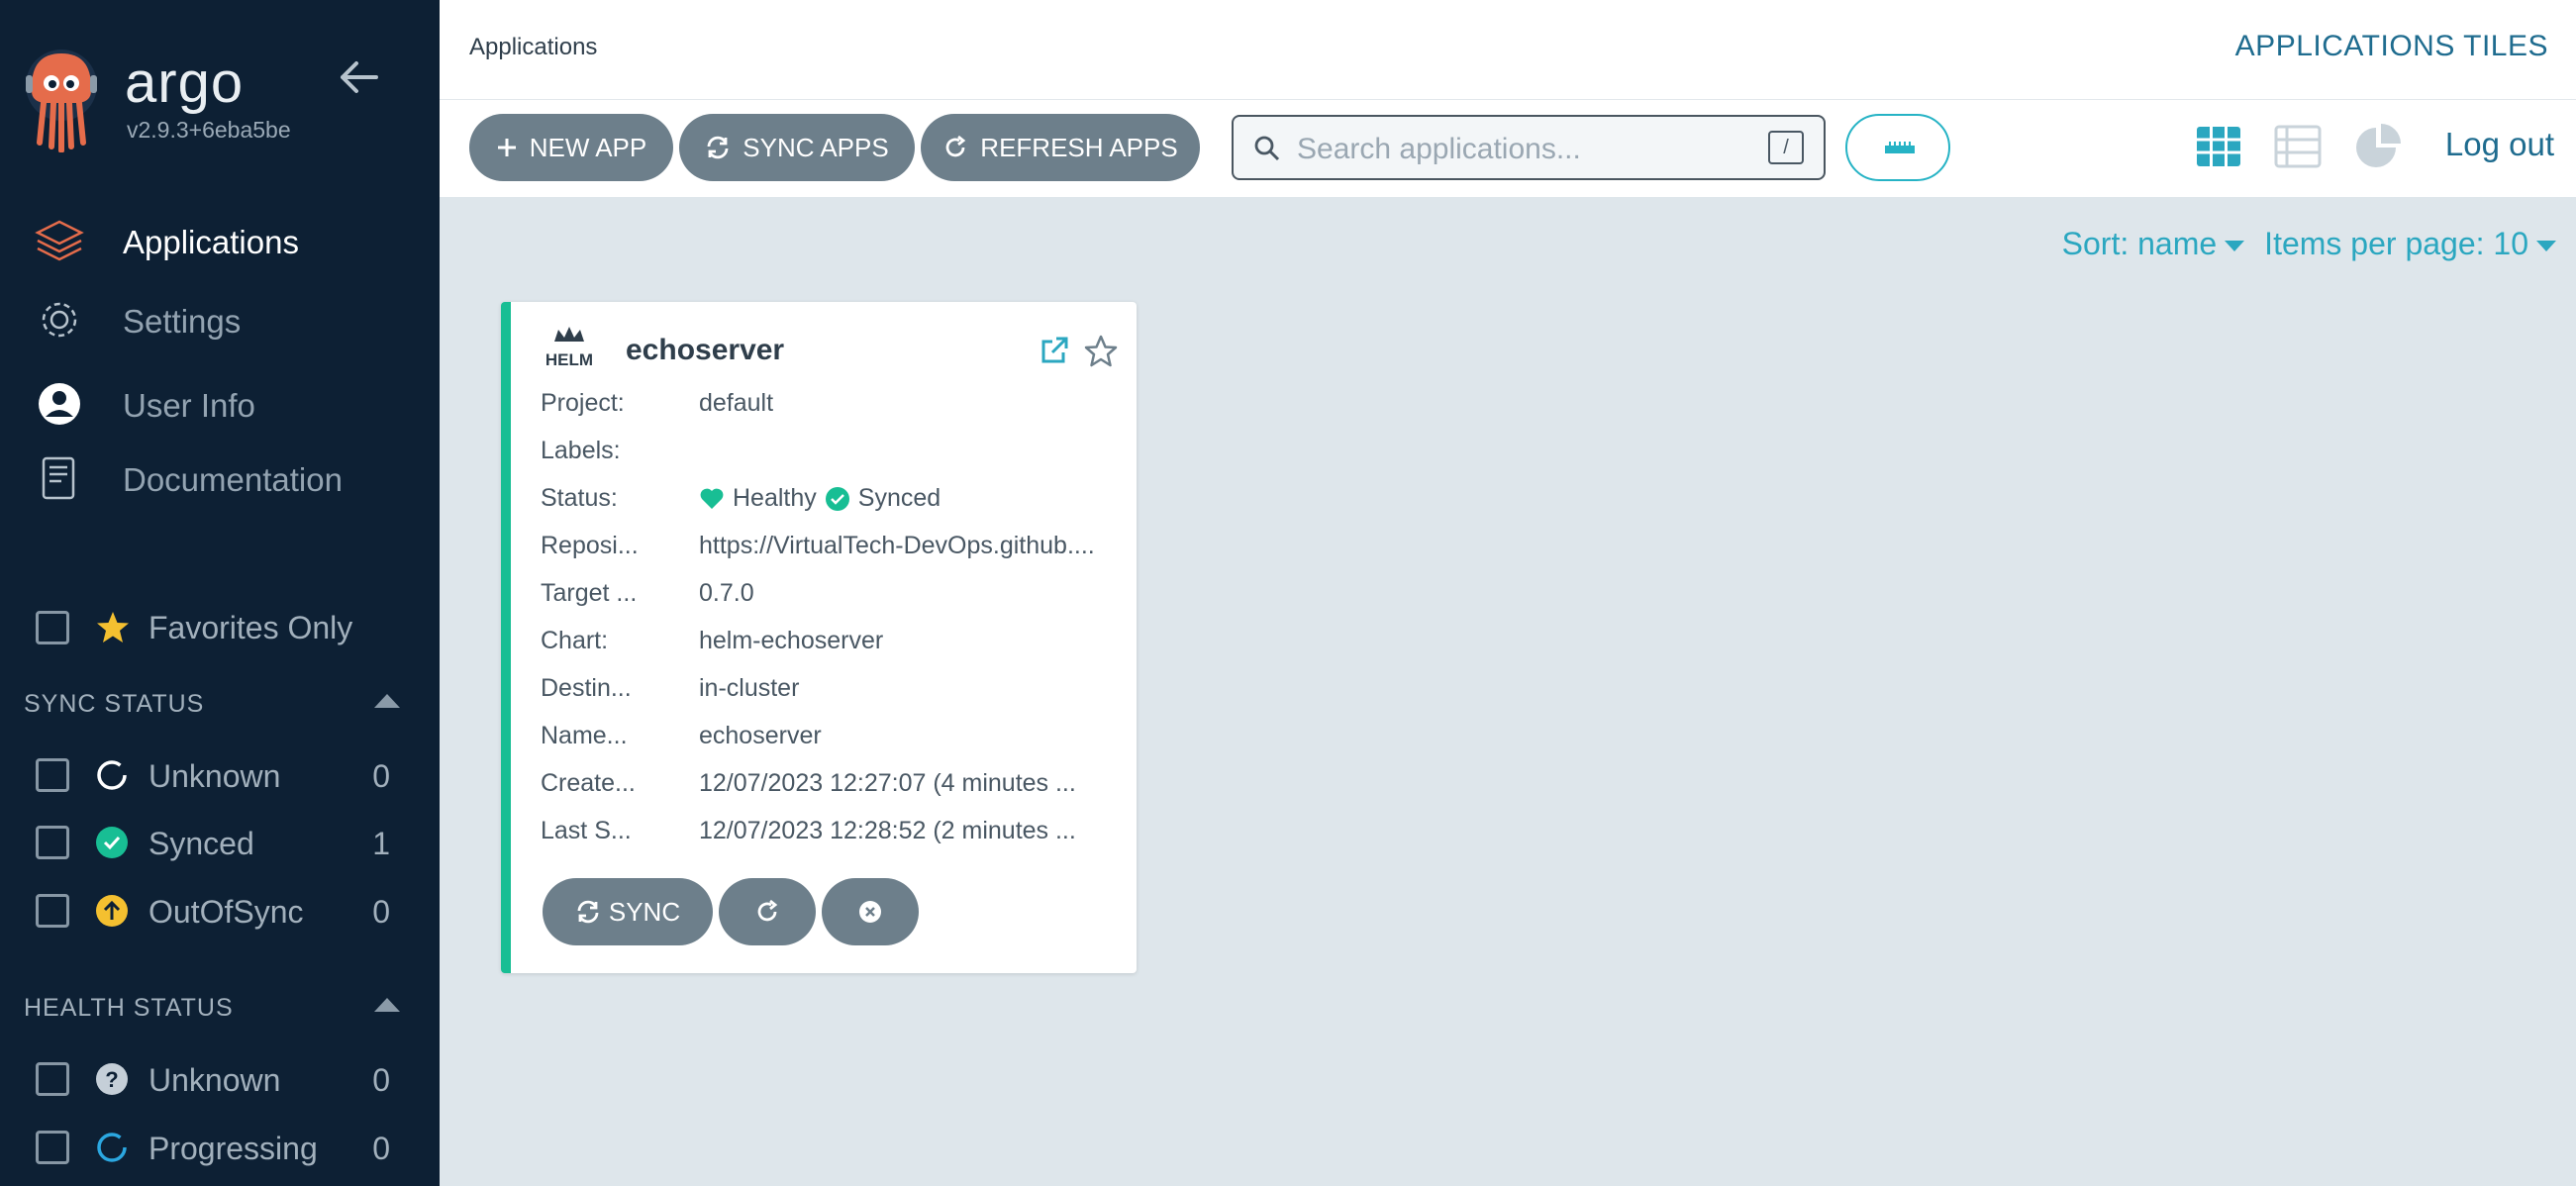 This screenshot has width=2576, height=1186. Describe the element at coordinates (60, 478) in the screenshot. I see `docs-icon` at that location.